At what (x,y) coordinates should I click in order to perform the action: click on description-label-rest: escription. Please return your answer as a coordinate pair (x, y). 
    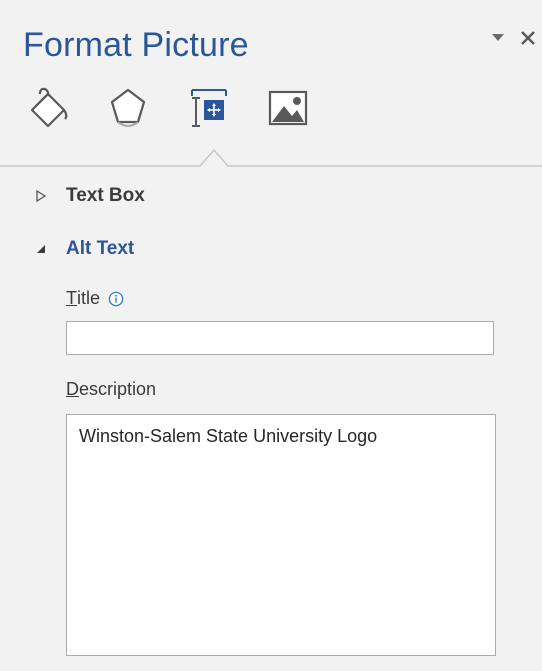
    Looking at the image, I should click on (118, 389).